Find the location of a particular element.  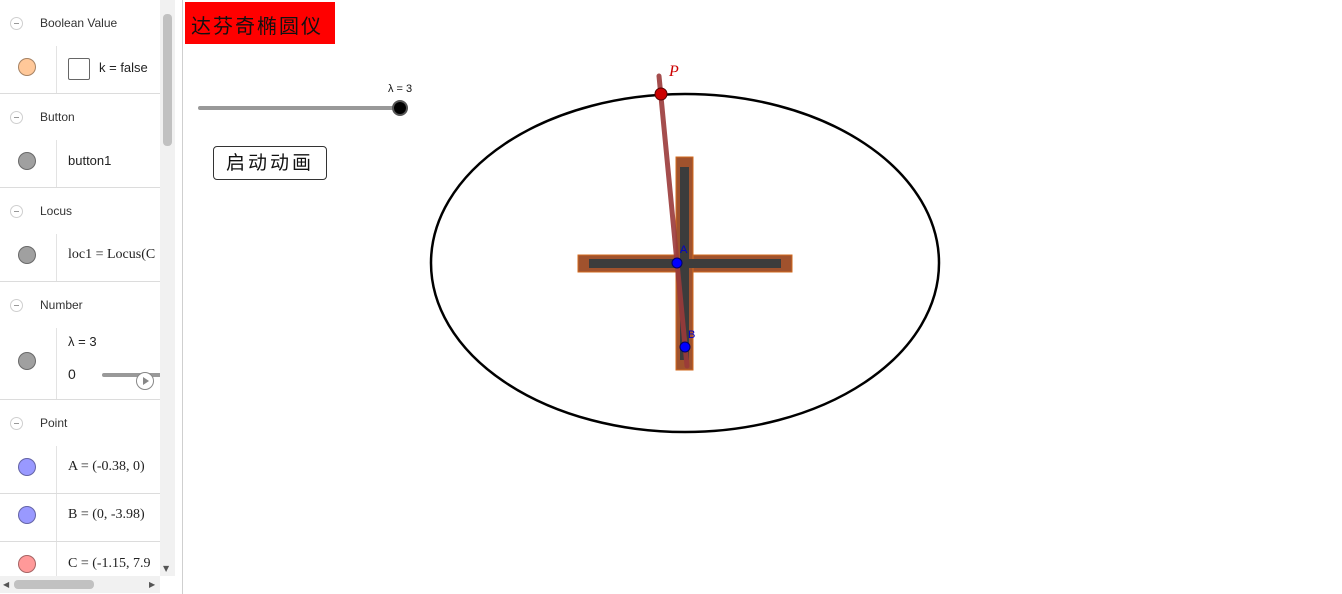

play-icon is located at coordinates (145, 381).